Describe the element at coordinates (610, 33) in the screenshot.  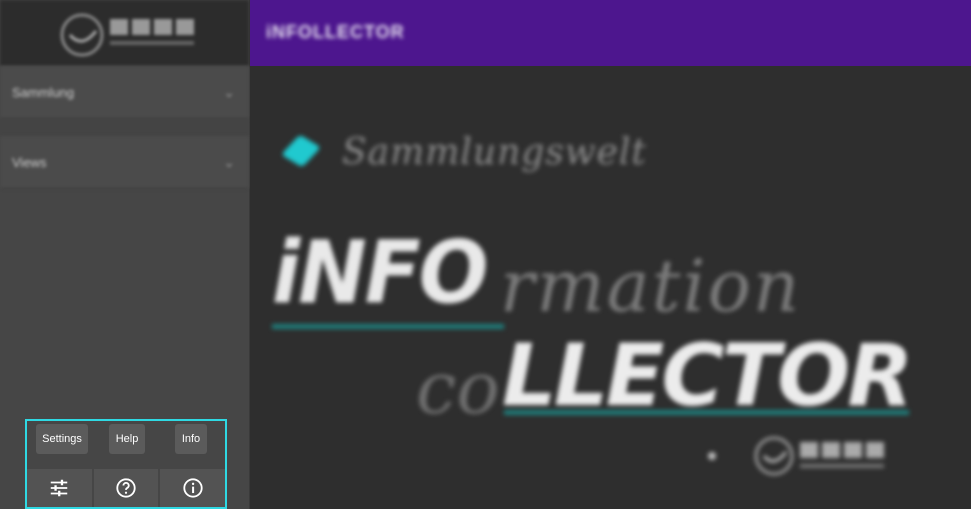
I see `app-header: iNFOLLECTOR` at that location.